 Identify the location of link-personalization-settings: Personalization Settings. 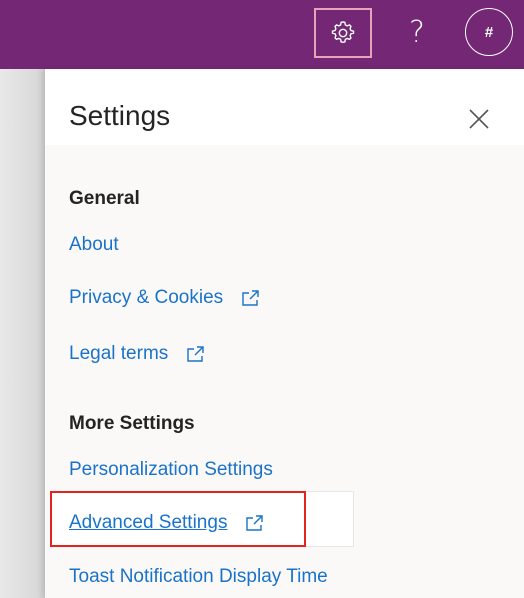
(171, 469).